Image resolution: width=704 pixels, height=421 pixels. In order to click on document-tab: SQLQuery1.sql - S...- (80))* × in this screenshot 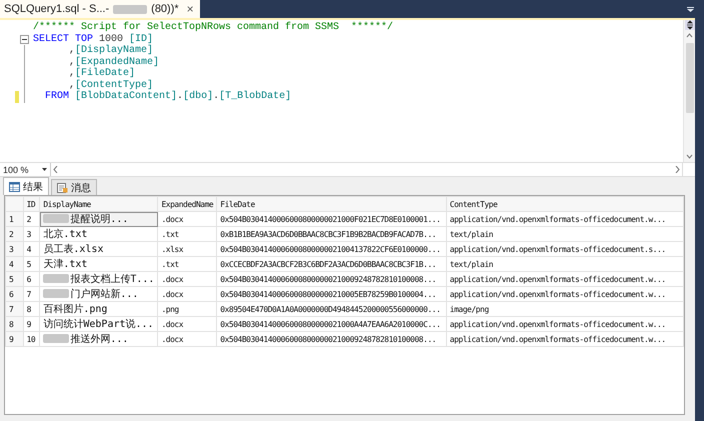, I will do `click(100, 9)`.